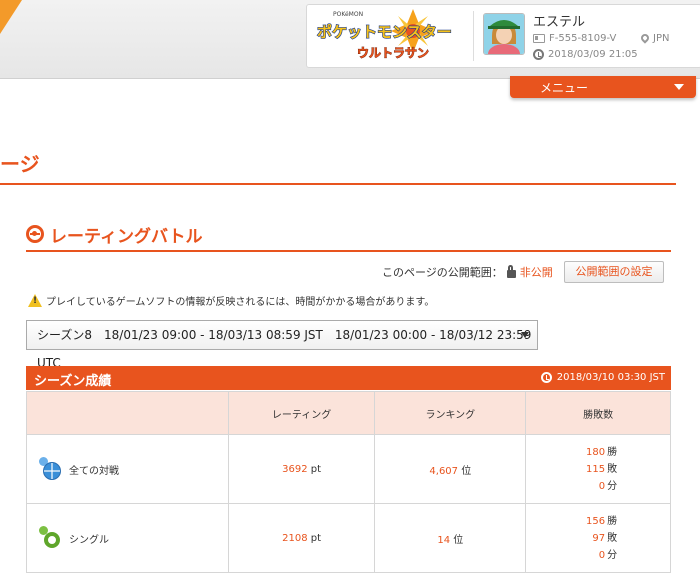 This screenshot has height=573, width=700. I want to click on visibility-value: 非公開, so click(536, 272).